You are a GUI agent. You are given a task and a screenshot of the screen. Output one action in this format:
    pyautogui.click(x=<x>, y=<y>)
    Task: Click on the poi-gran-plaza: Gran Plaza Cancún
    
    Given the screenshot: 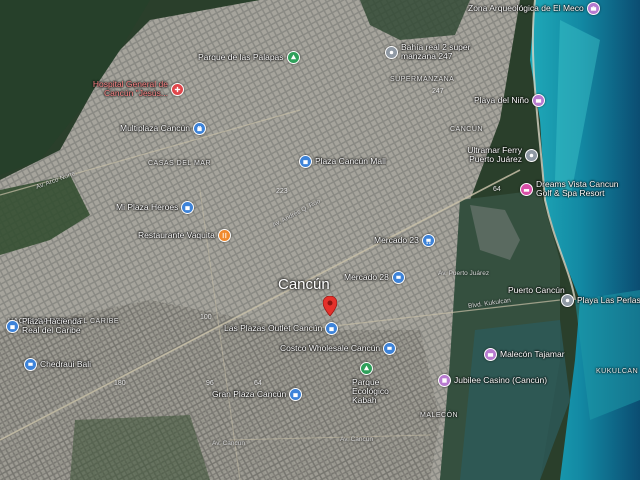 What is the action you would take?
    pyautogui.click(x=257, y=394)
    